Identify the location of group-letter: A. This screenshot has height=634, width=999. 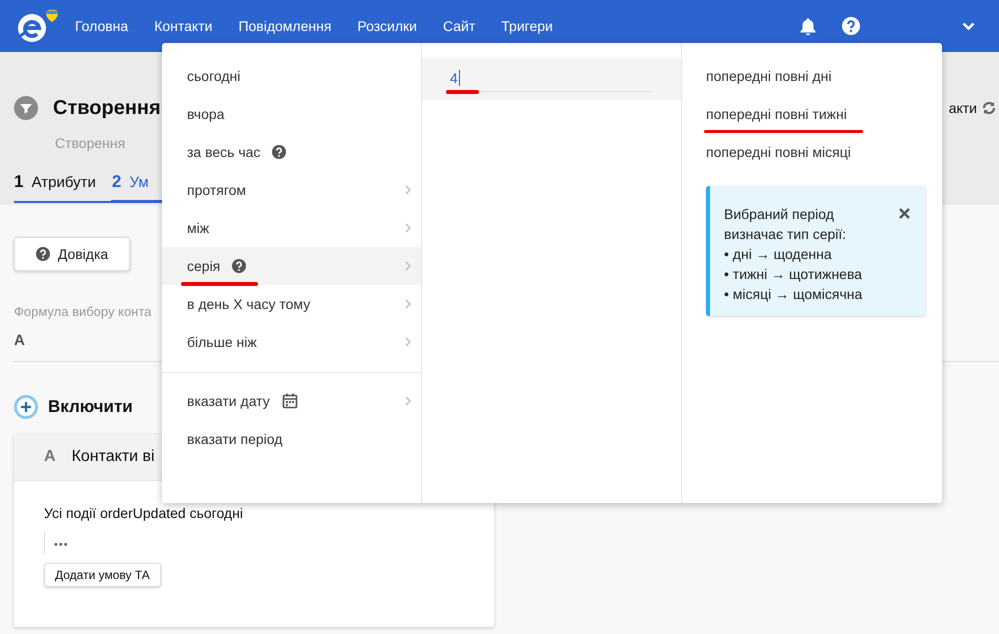
(50, 457).